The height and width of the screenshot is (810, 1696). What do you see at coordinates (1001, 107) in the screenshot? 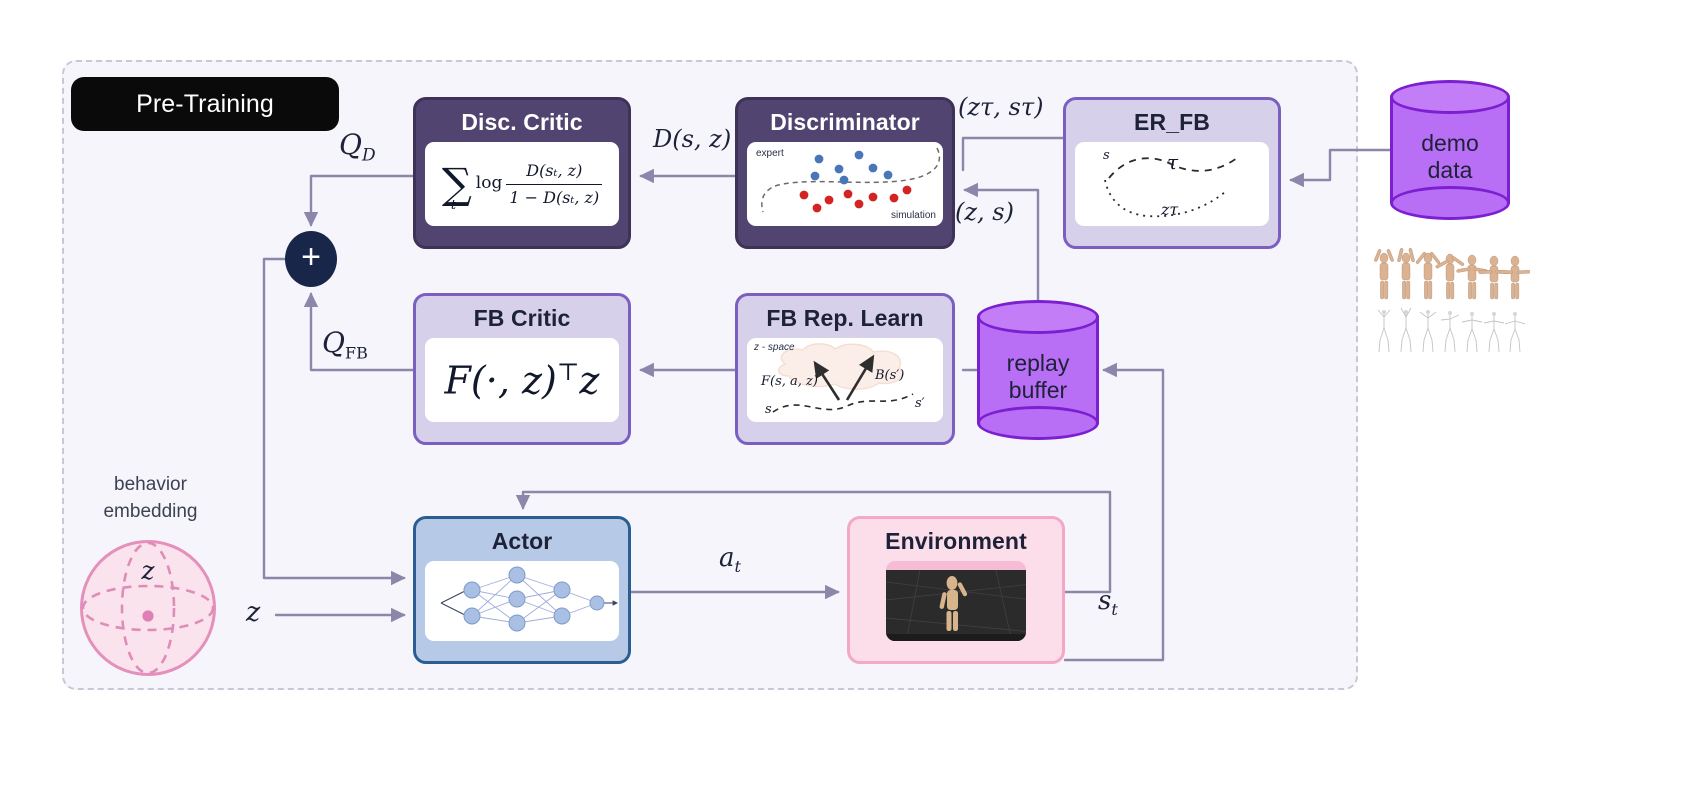
I see `edge-label-z-tau-s-tau: (zτ, sτ)` at bounding box center [1001, 107].